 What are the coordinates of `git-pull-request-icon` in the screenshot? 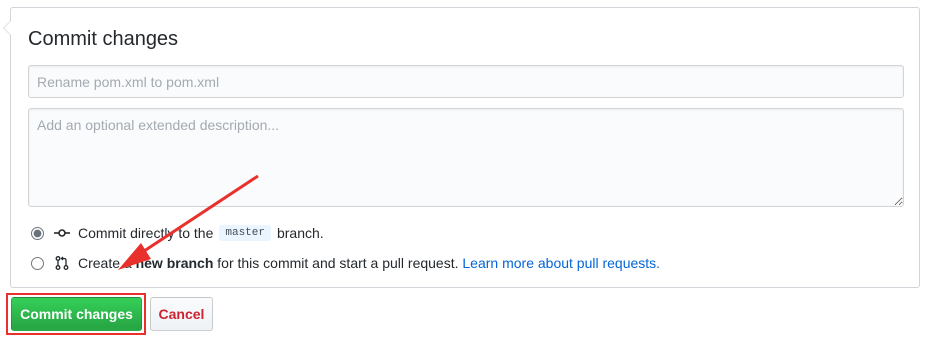 It's located at (62, 263).